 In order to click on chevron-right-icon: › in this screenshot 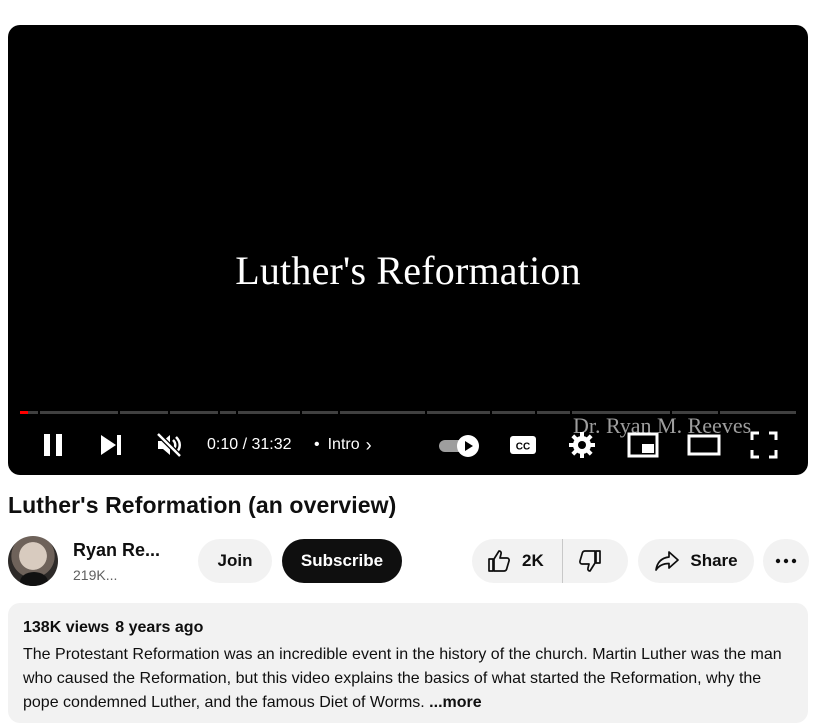, I will do `click(368, 444)`.